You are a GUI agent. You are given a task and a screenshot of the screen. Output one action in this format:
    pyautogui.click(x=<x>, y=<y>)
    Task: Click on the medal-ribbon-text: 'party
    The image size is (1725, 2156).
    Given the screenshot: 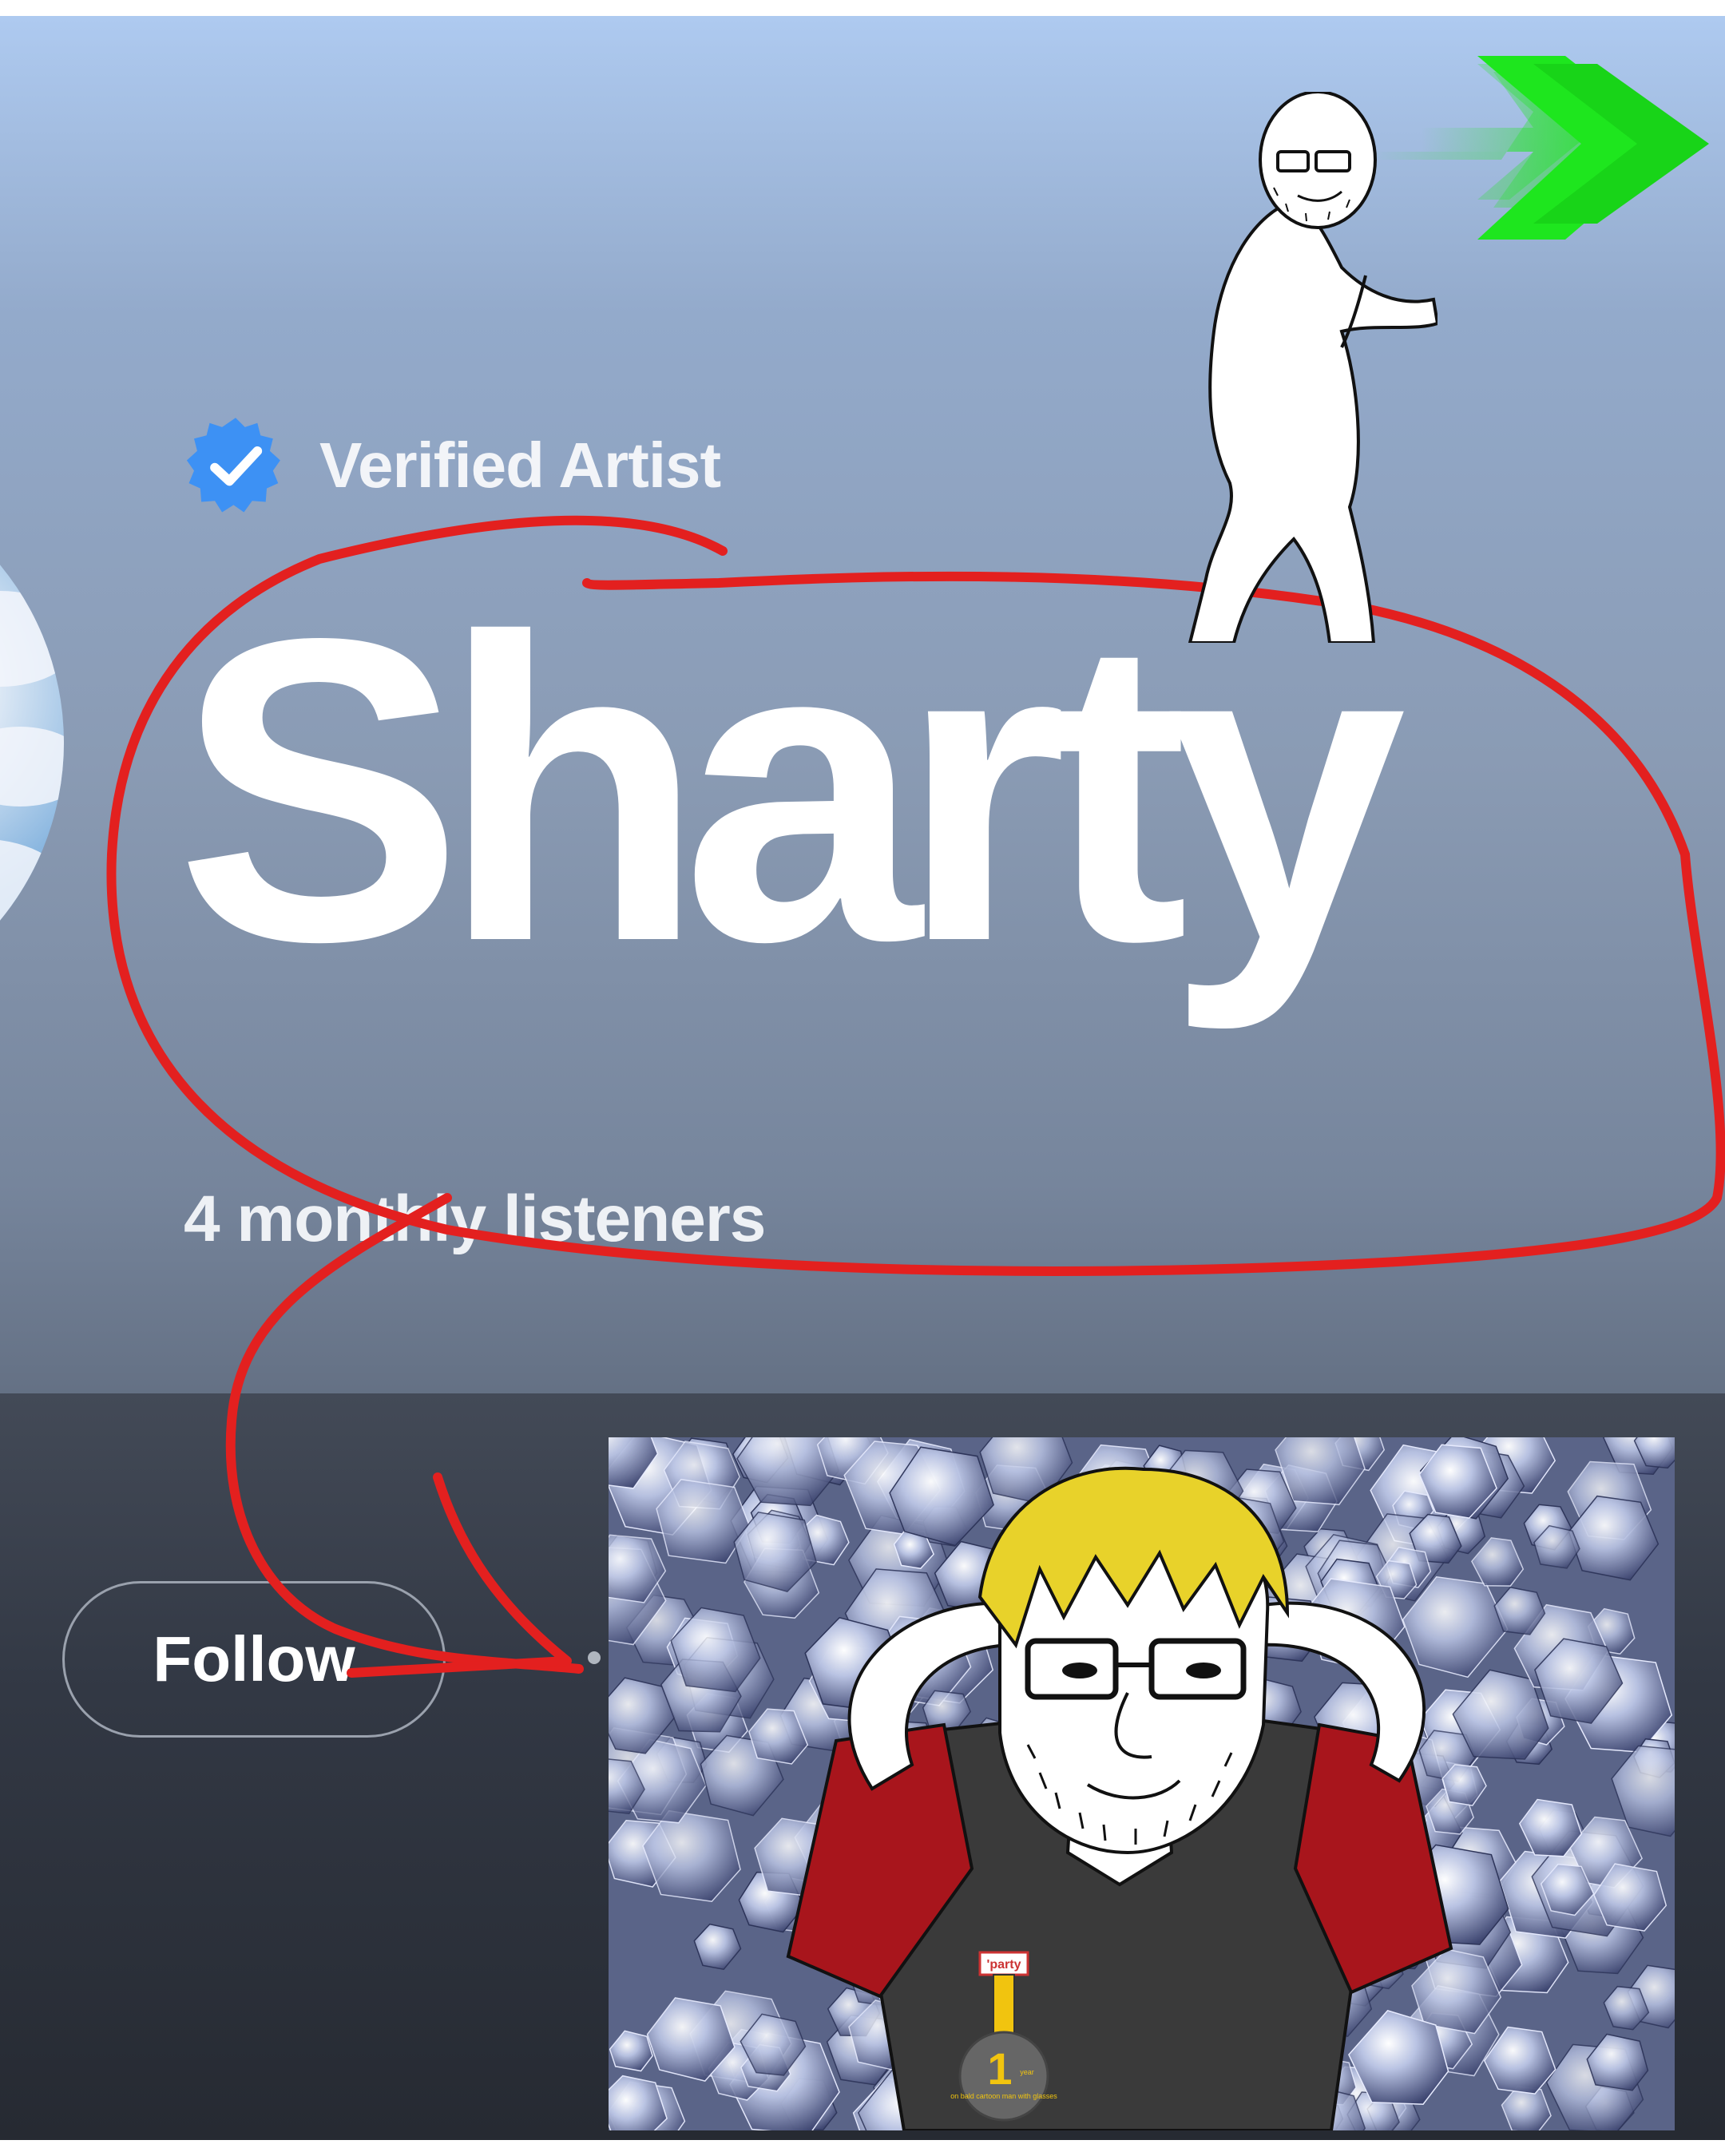 What is the action you would take?
    pyautogui.click(x=1004, y=1965)
    